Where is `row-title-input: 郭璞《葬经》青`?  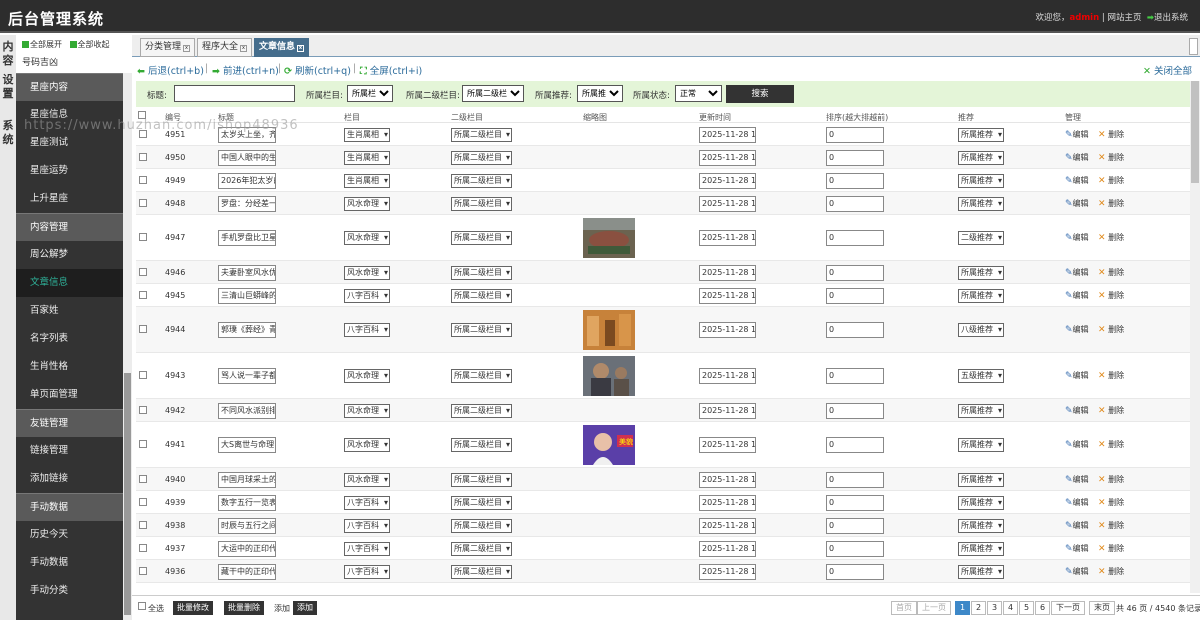
row-title-input: 郭璞《葬经》青 is located at coordinates (247, 330).